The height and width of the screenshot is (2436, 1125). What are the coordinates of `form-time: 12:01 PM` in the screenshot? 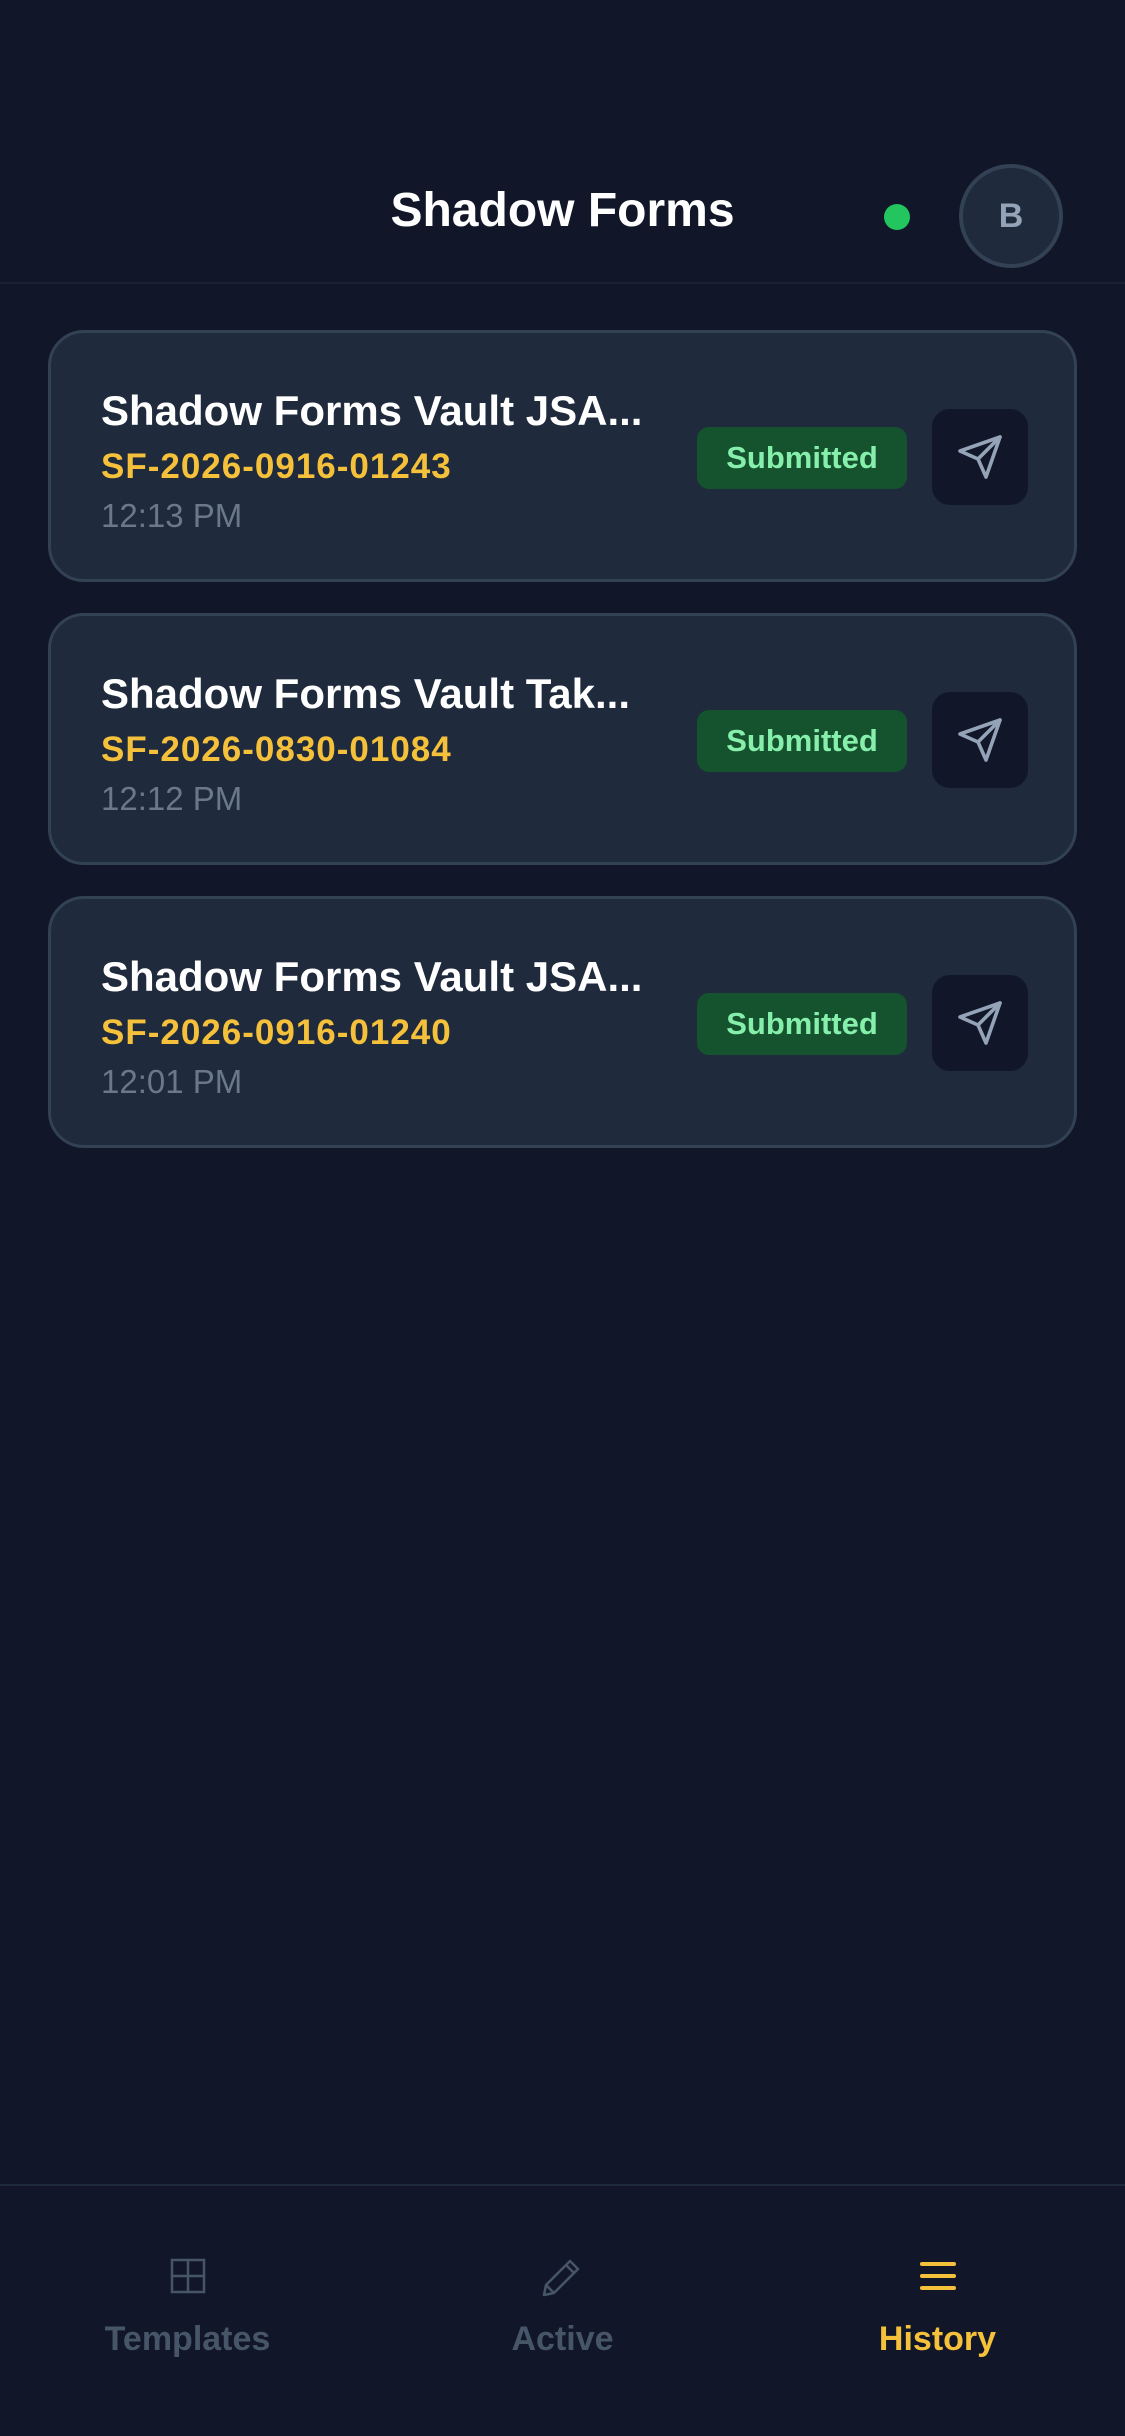 It's located at (172, 1081).